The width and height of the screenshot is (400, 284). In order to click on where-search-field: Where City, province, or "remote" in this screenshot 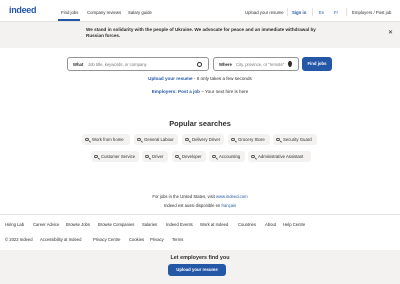, I will do `click(256, 64)`.